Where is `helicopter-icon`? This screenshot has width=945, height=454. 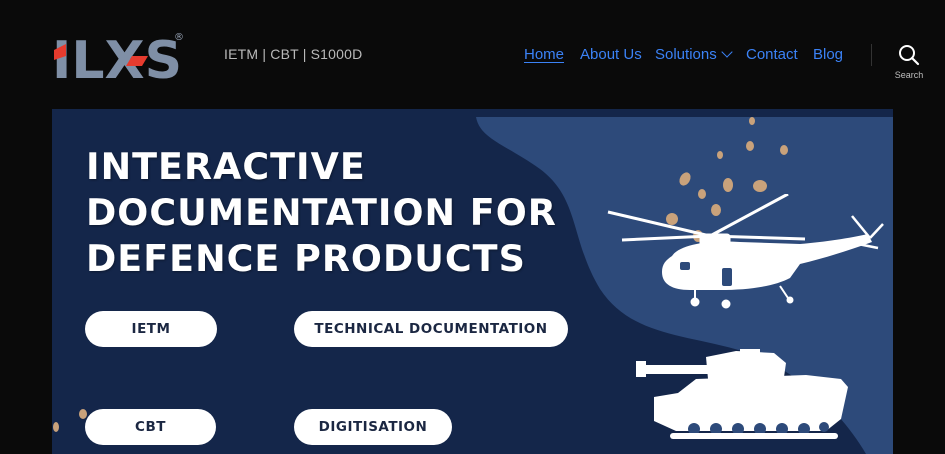 helicopter-icon is located at coordinates (745, 251).